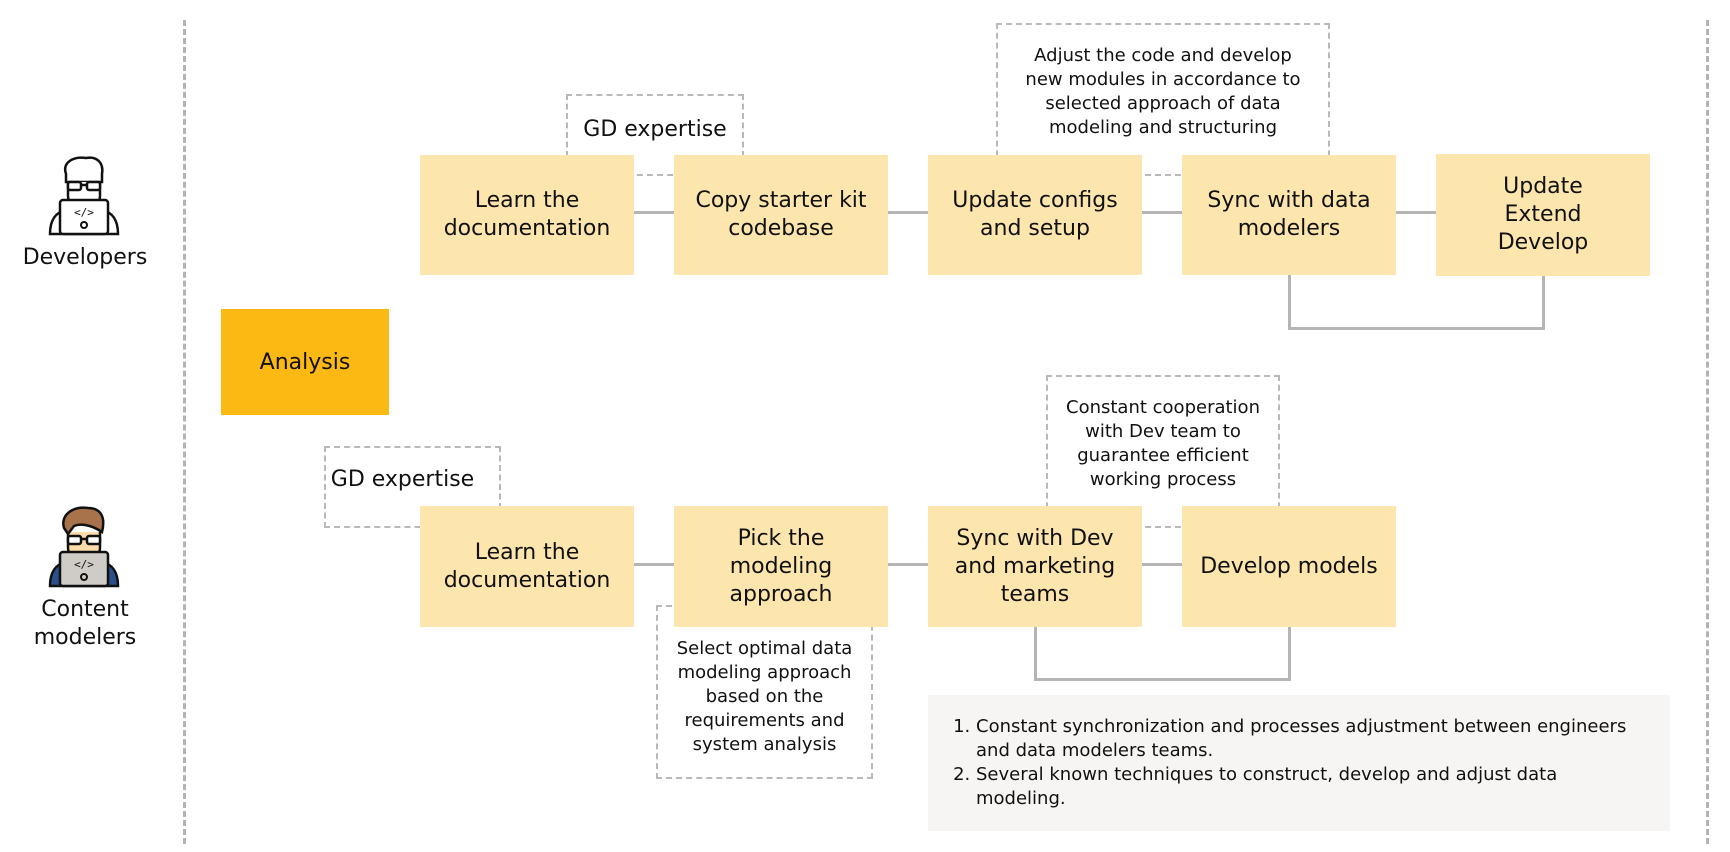 The height and width of the screenshot is (852, 1730). I want to click on lane-divider-right, so click(1707, 432).